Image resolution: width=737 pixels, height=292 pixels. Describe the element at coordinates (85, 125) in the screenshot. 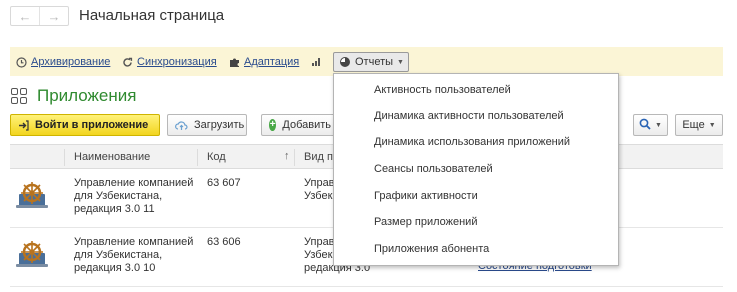

I see `enter-app-button: Войти в приложение` at that location.